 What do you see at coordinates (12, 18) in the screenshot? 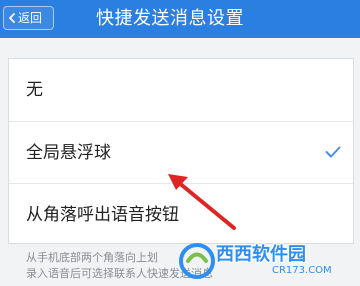
I see `chevron-left-icon` at bounding box center [12, 18].